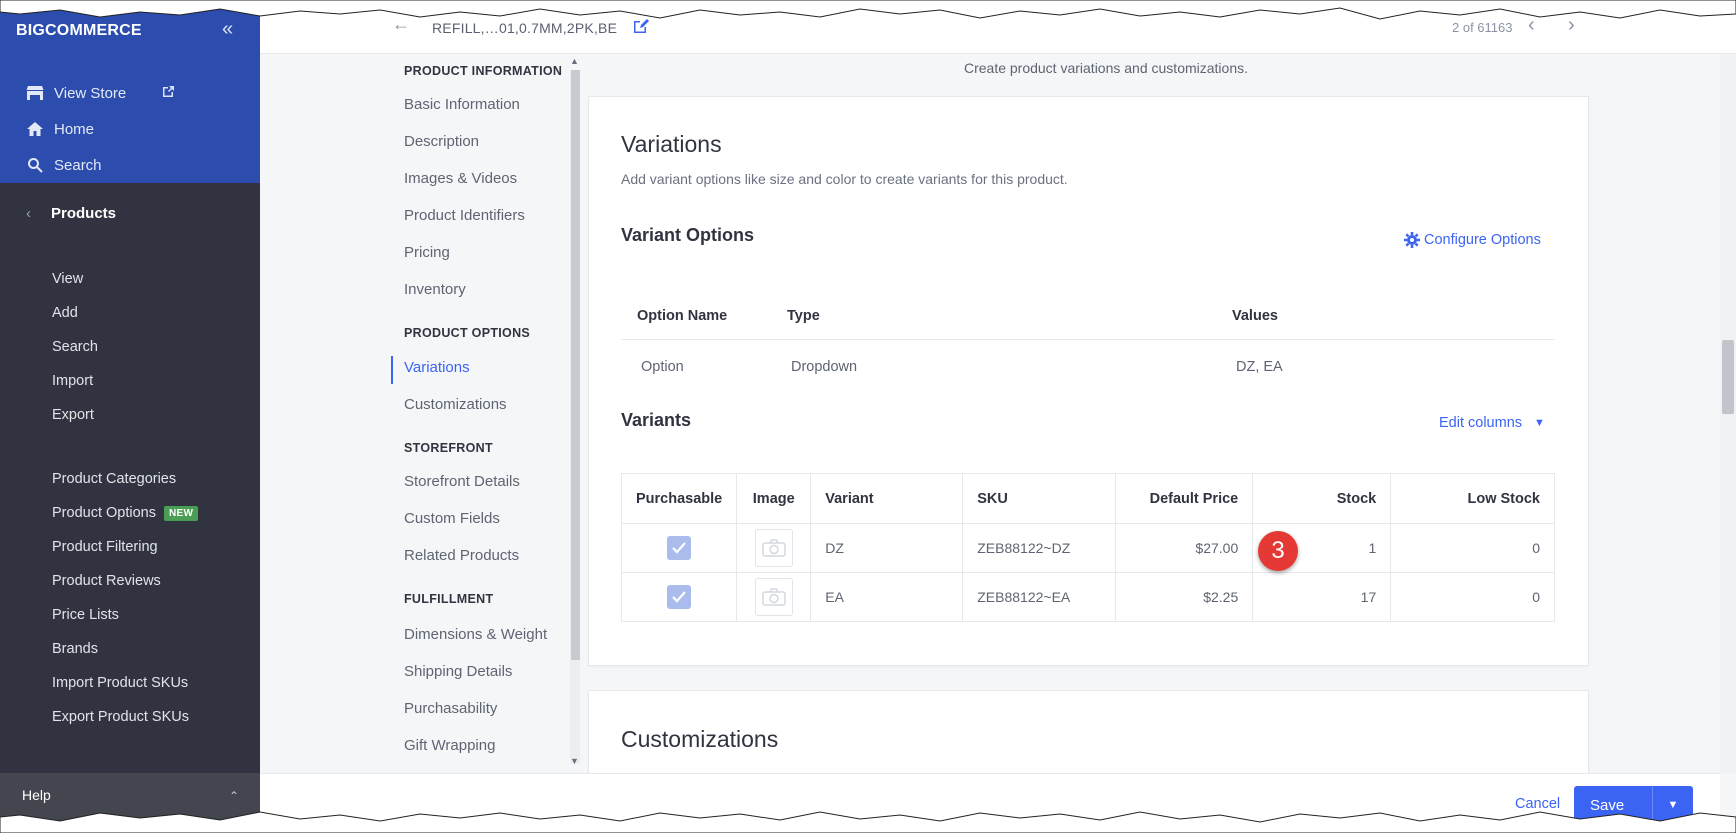  Describe the element at coordinates (75, 347) in the screenshot. I see `sidebar-item-search: Search` at that location.